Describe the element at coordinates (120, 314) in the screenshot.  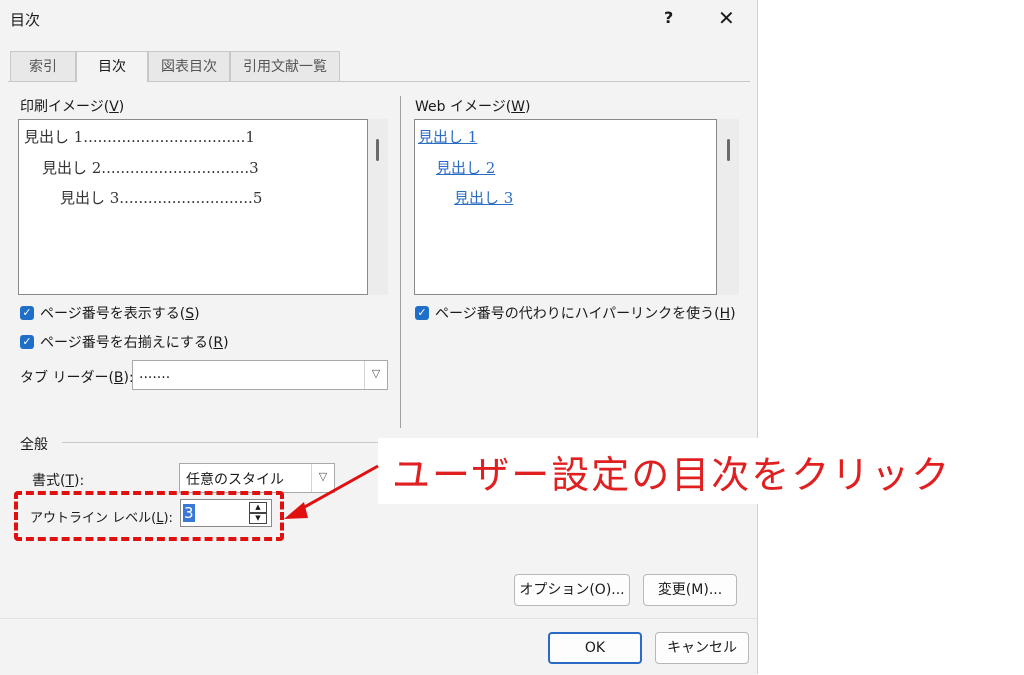
I see `show-page-numbers-label: ページ番号を表示する(S)` at that location.